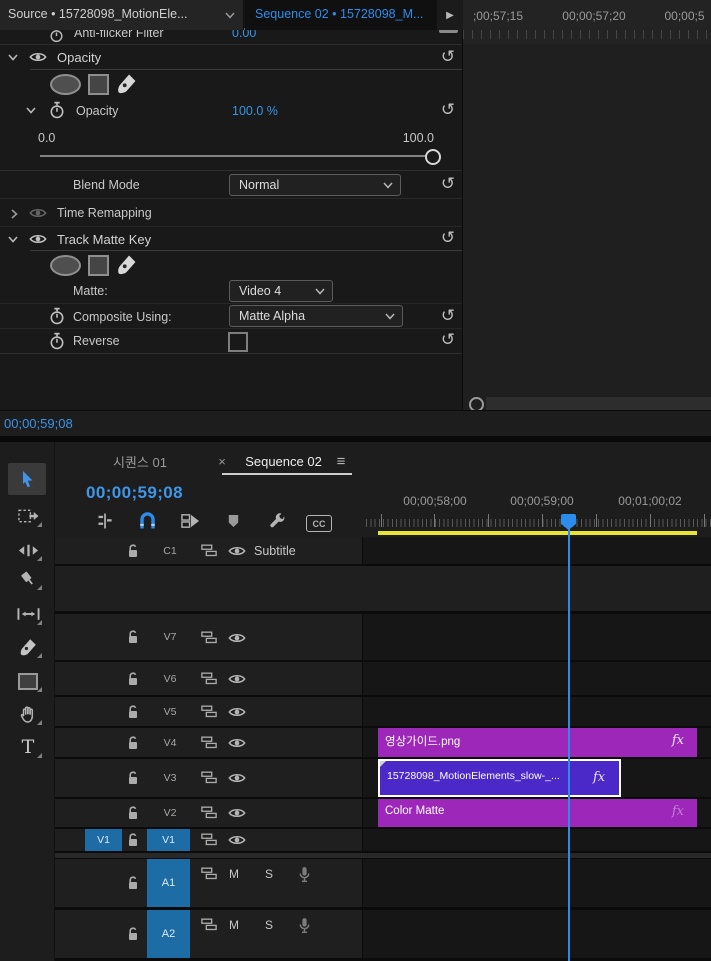  What do you see at coordinates (283, 461) in the screenshot?
I see `tab-sequence-02: Sequence 02` at bounding box center [283, 461].